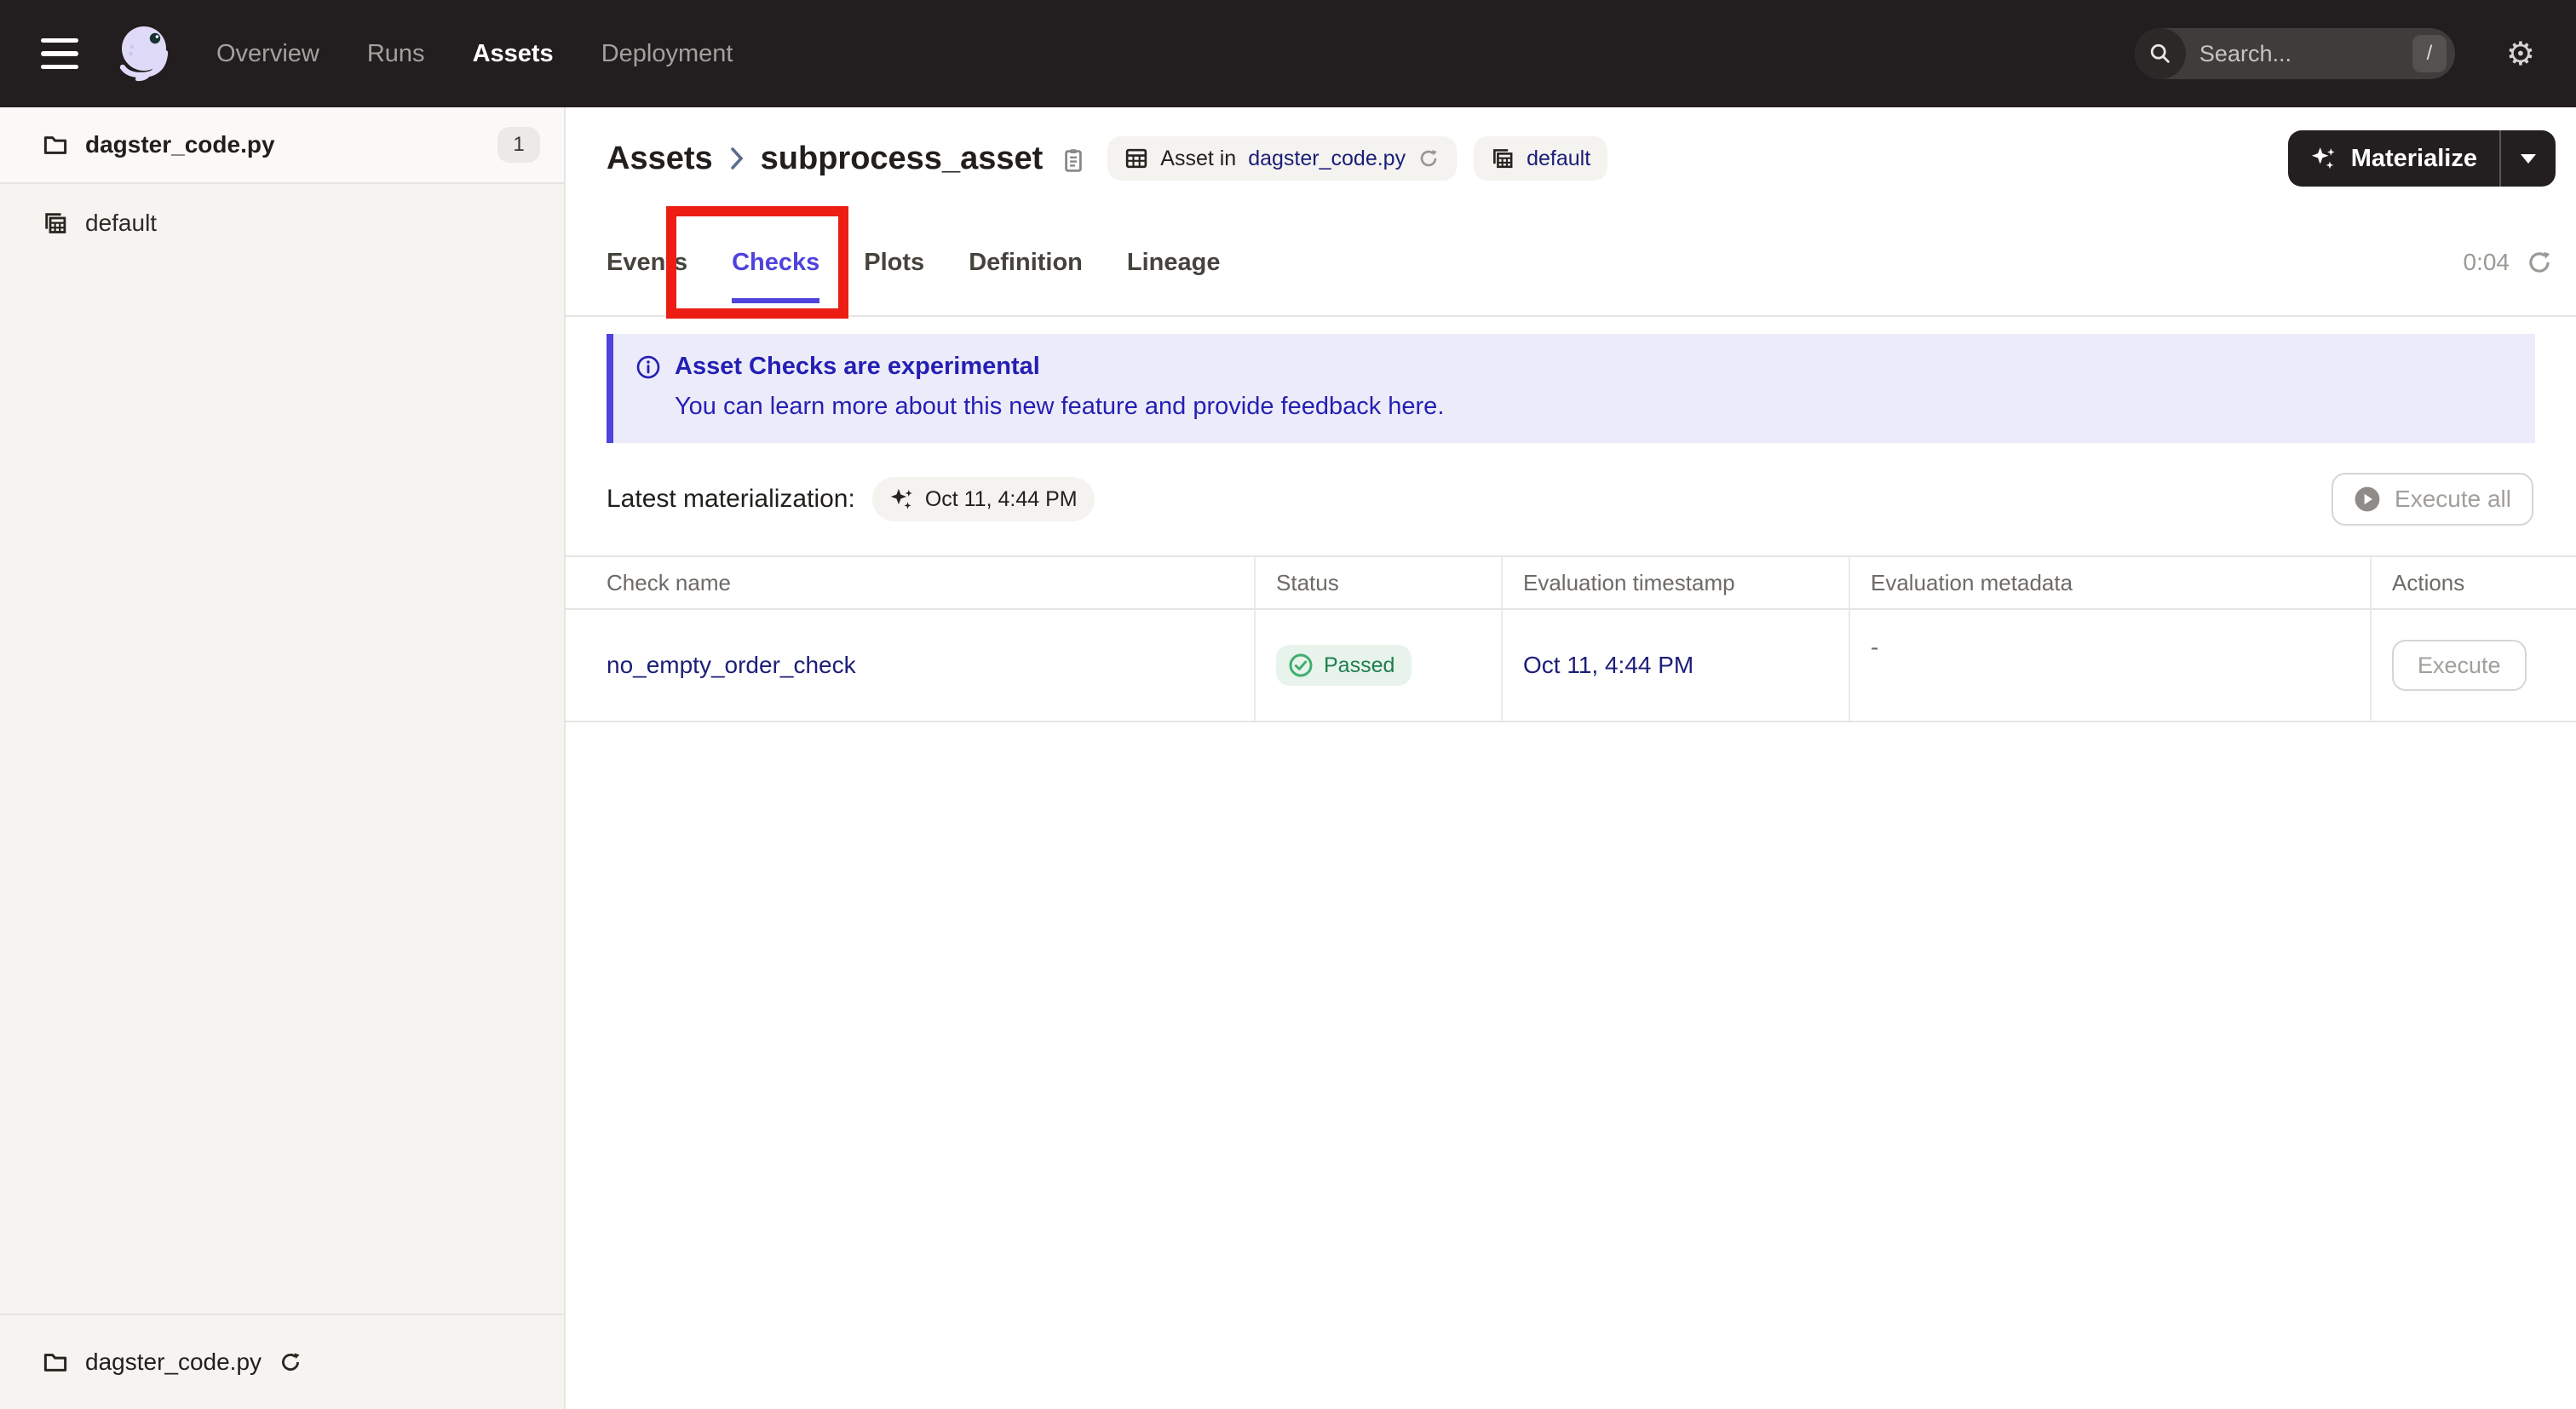 The image size is (2576, 1409). I want to click on primary-nav: Overview Runs Assets Deployment, so click(475, 54).